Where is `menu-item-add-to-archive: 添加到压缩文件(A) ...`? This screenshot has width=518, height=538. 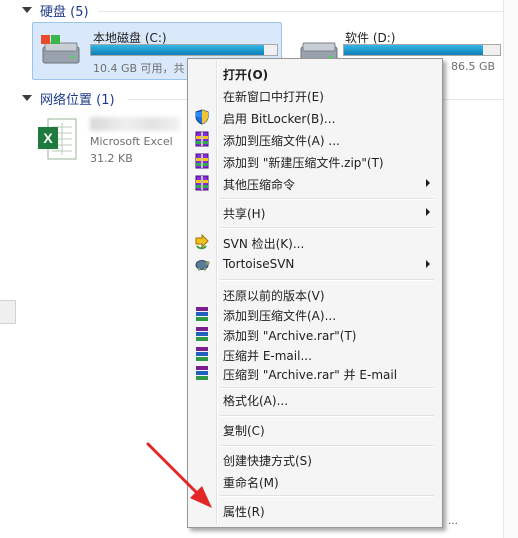 menu-item-add-to-archive: 添加到压缩文件(A) ... is located at coordinates (315, 139).